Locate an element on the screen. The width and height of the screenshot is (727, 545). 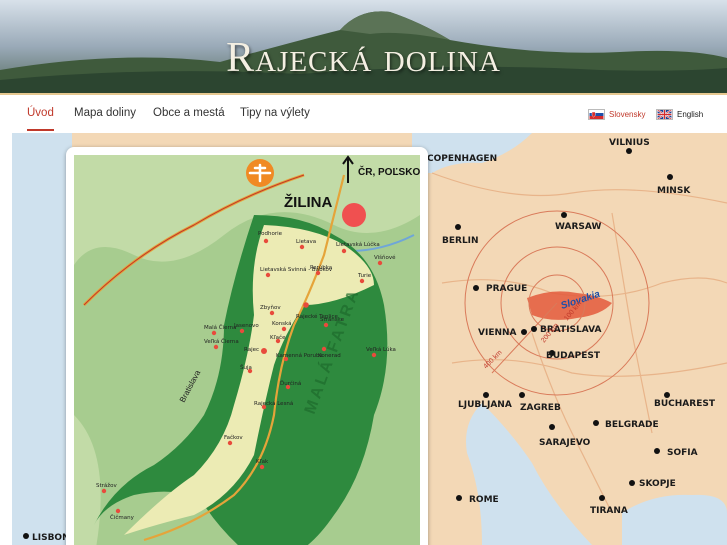
city-vienna: VIENNA is located at coordinates (502, 333).